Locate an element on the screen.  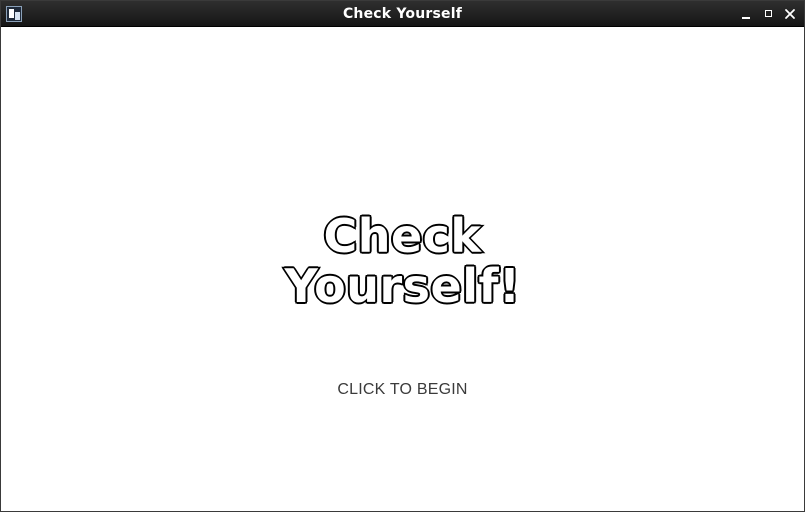
window-title: Check Yourself is located at coordinates (402, 14).